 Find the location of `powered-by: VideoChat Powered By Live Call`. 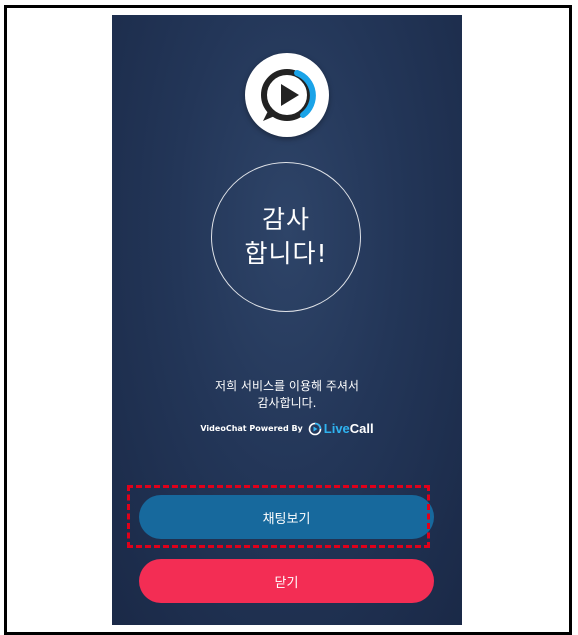

powered-by: VideoChat Powered By Live Call is located at coordinates (287, 428).